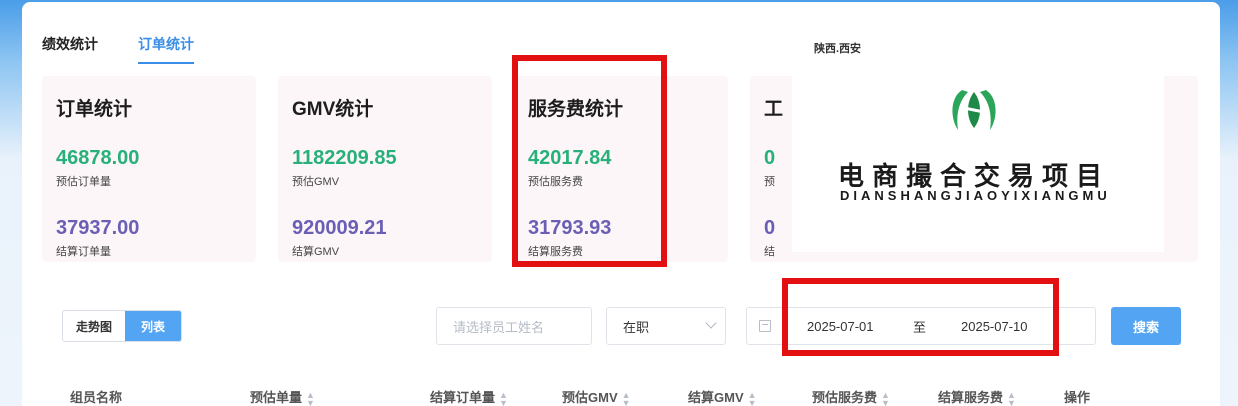  Describe the element at coordinates (166, 49) in the screenshot. I see `tab-orders: 订单统计` at that location.